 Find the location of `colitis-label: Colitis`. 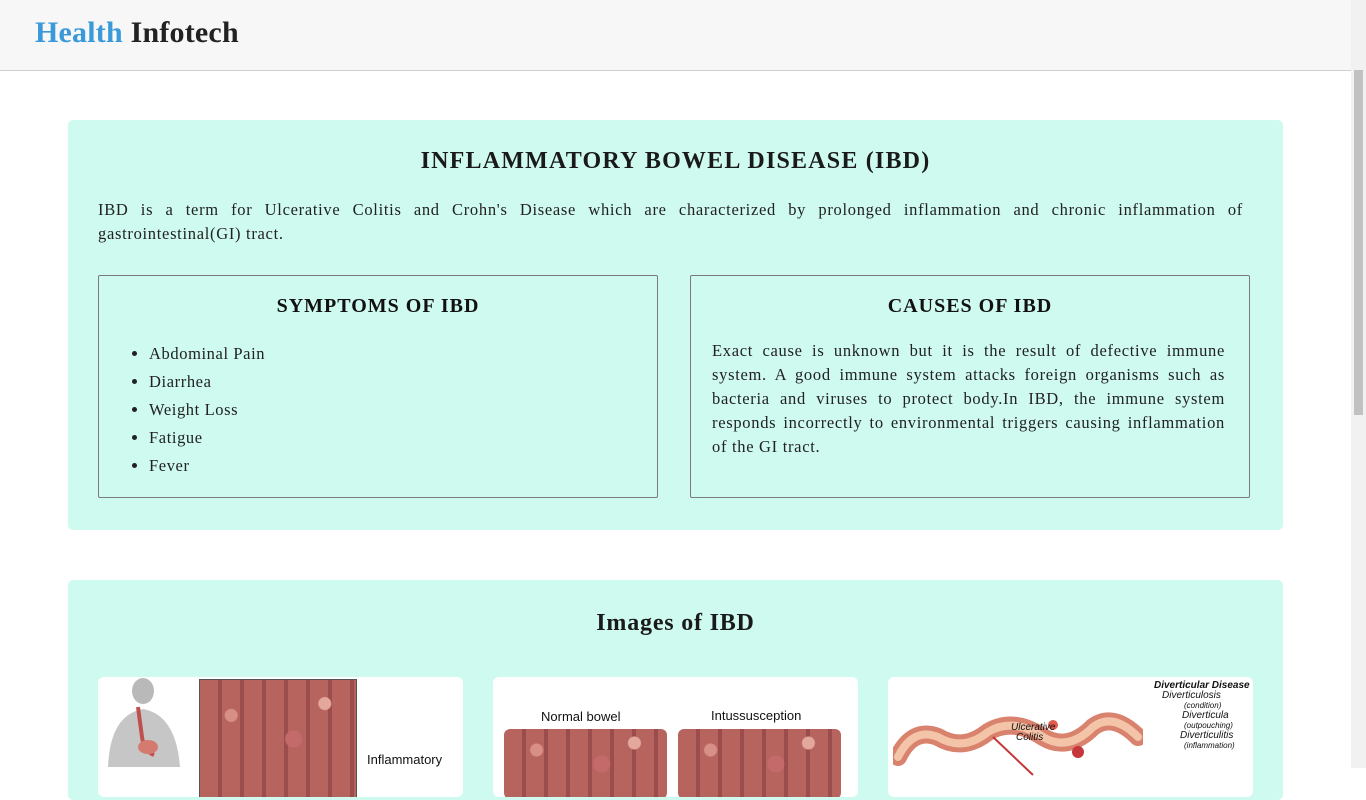

colitis-label: Colitis is located at coordinates (1030, 737).